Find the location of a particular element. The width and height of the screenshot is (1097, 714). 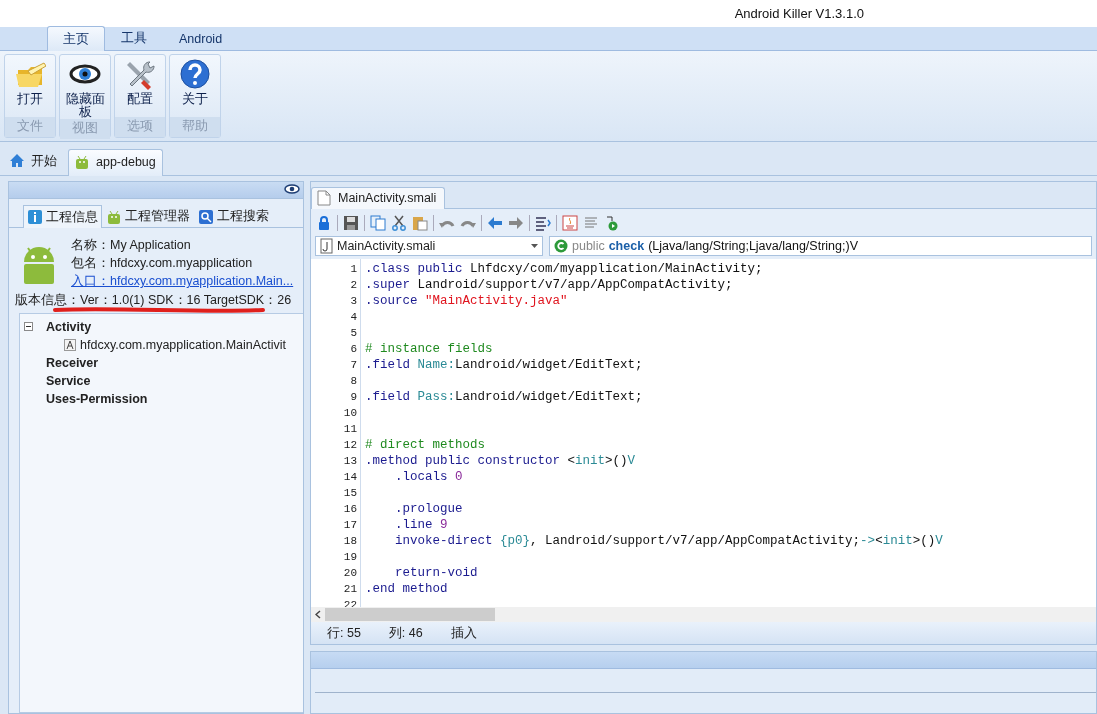

file-dropdown: MainActivity.smali is located at coordinates (429, 246).